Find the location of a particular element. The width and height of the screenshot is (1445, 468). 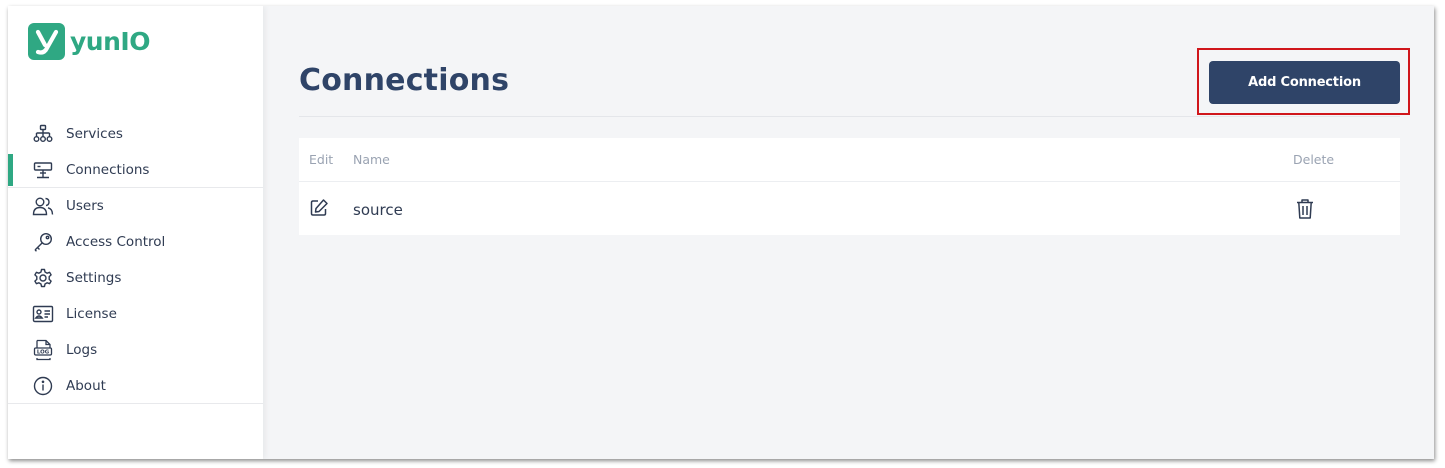

sidebar-item-label: License is located at coordinates (91, 314).